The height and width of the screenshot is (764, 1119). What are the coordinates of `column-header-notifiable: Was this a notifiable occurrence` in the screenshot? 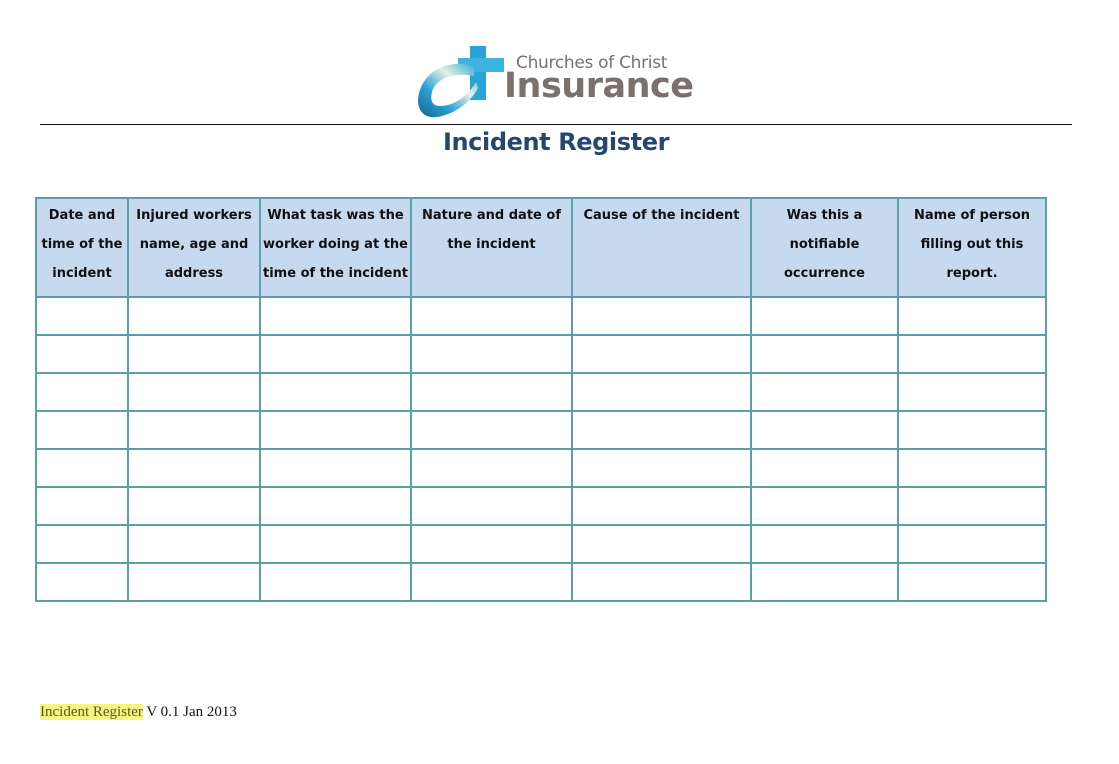 It's located at (824, 247).